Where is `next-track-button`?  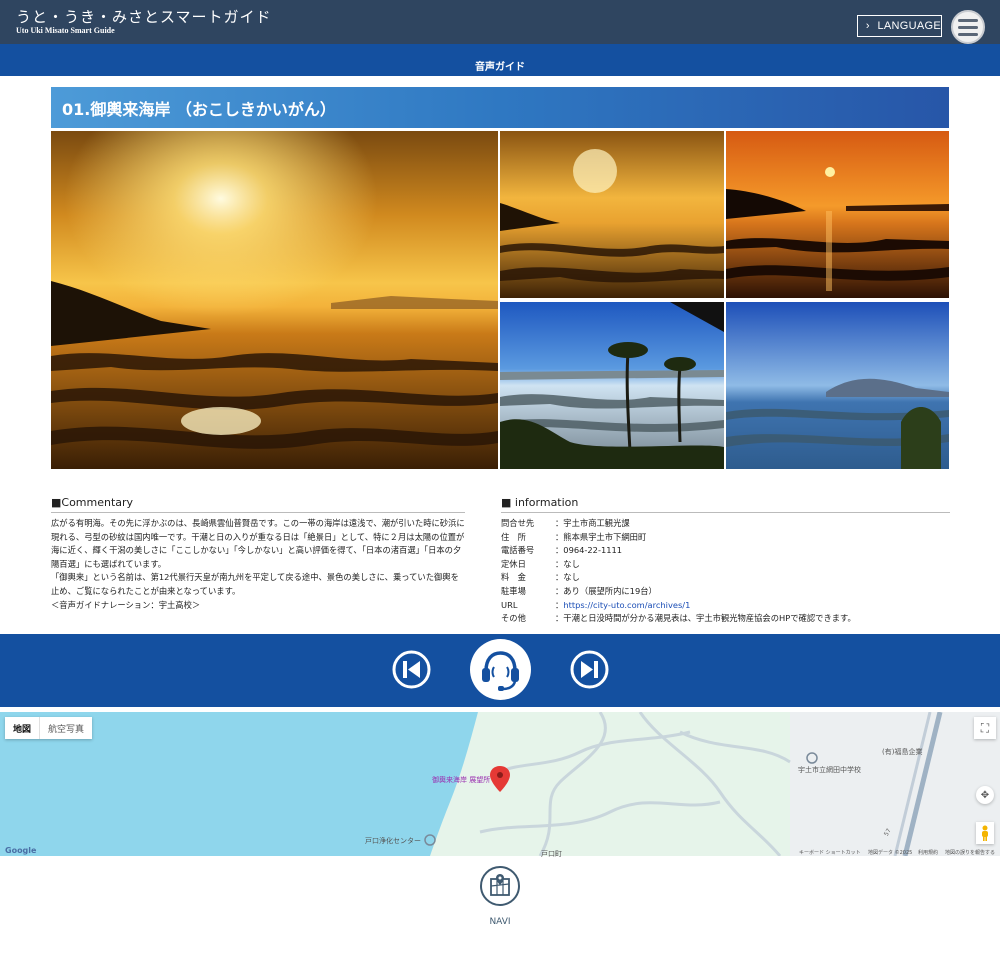
next-track-button is located at coordinates (589, 669).